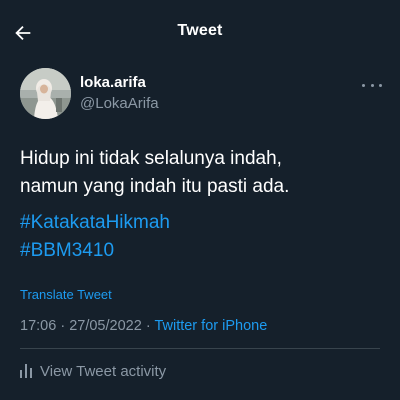 This screenshot has height=400, width=400. Describe the element at coordinates (151, 158) in the screenshot. I see `tweet-text-line: Hidup ini tidak selalunya indah,` at that location.